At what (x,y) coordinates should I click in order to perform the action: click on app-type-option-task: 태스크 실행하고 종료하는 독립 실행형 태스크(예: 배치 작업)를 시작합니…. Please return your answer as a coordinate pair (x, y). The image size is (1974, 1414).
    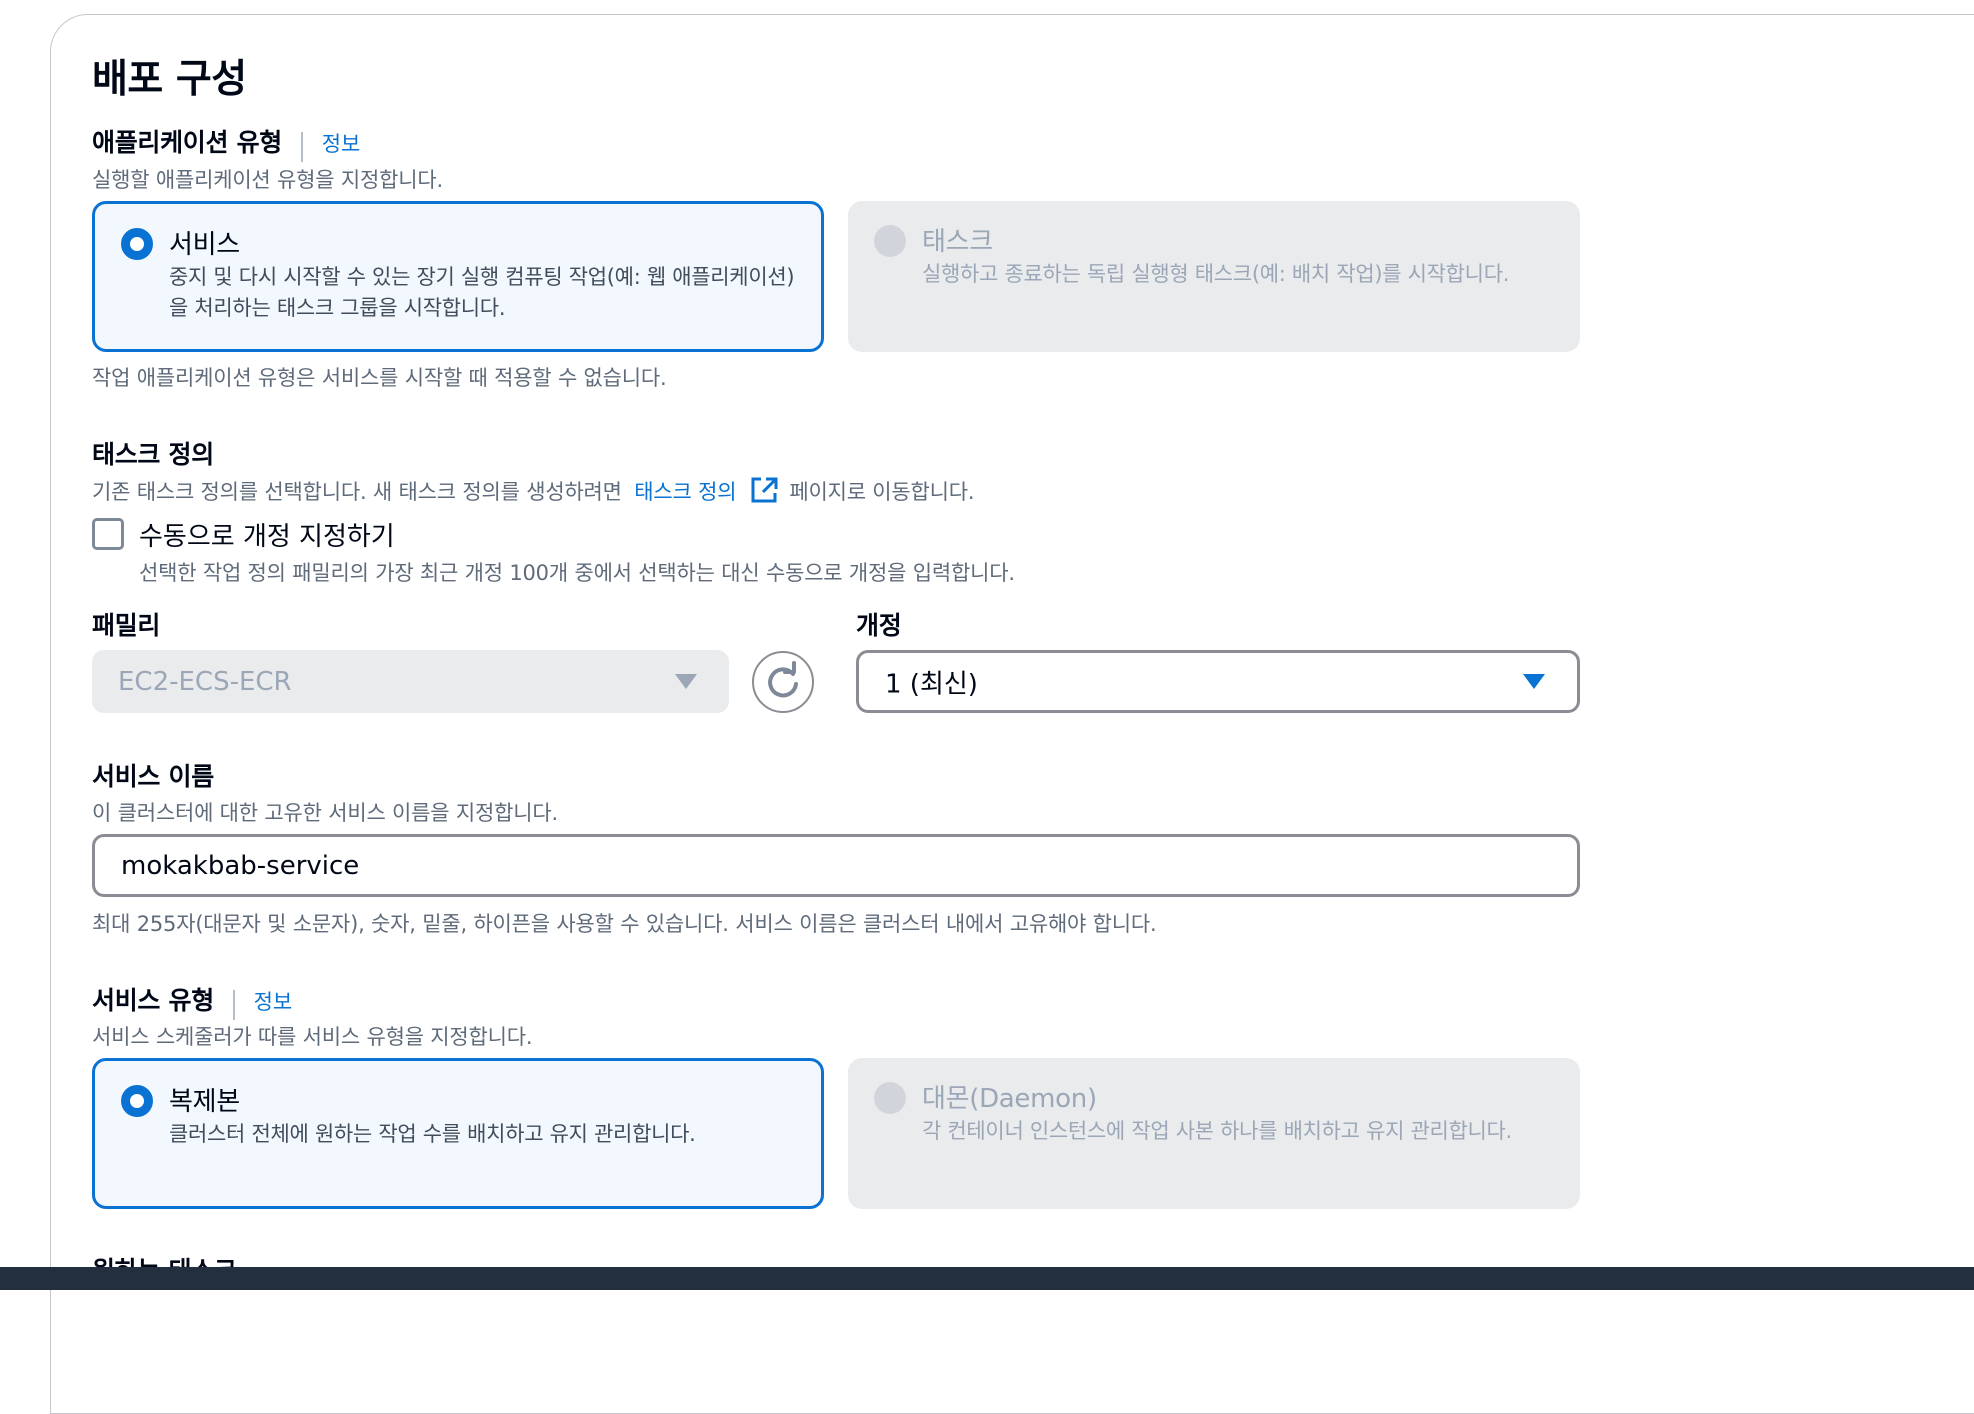
    Looking at the image, I should click on (1214, 276).